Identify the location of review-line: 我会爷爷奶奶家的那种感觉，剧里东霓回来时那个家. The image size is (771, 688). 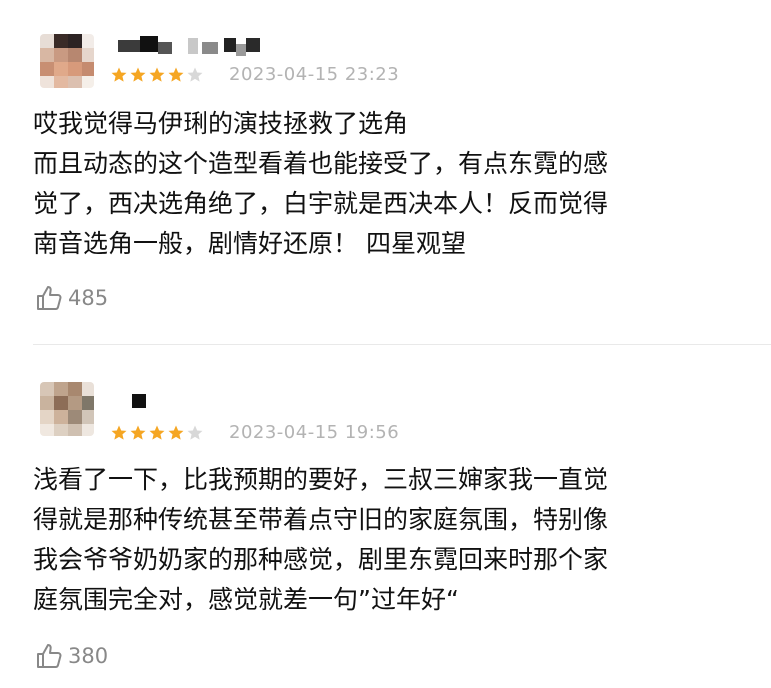
(321, 559).